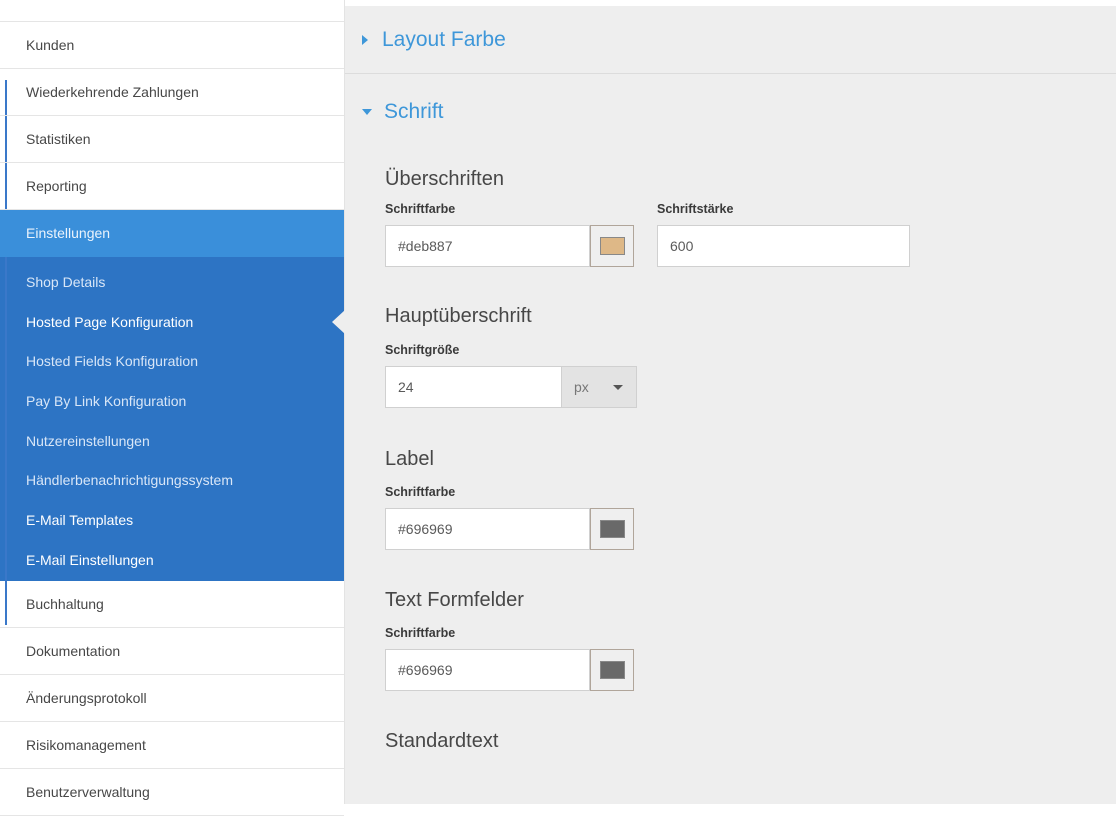 This screenshot has width=1116, height=816. I want to click on label-color-picker-button, so click(612, 529).